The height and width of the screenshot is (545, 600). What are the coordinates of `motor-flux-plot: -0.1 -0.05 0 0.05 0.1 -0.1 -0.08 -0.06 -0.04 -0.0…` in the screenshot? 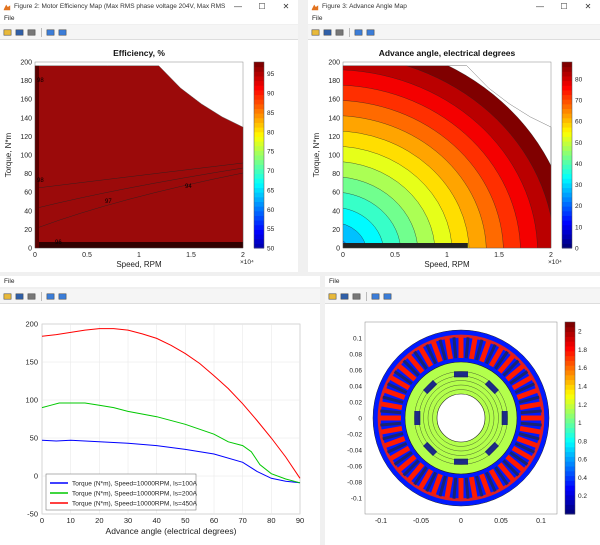 It's located at (467, 423).